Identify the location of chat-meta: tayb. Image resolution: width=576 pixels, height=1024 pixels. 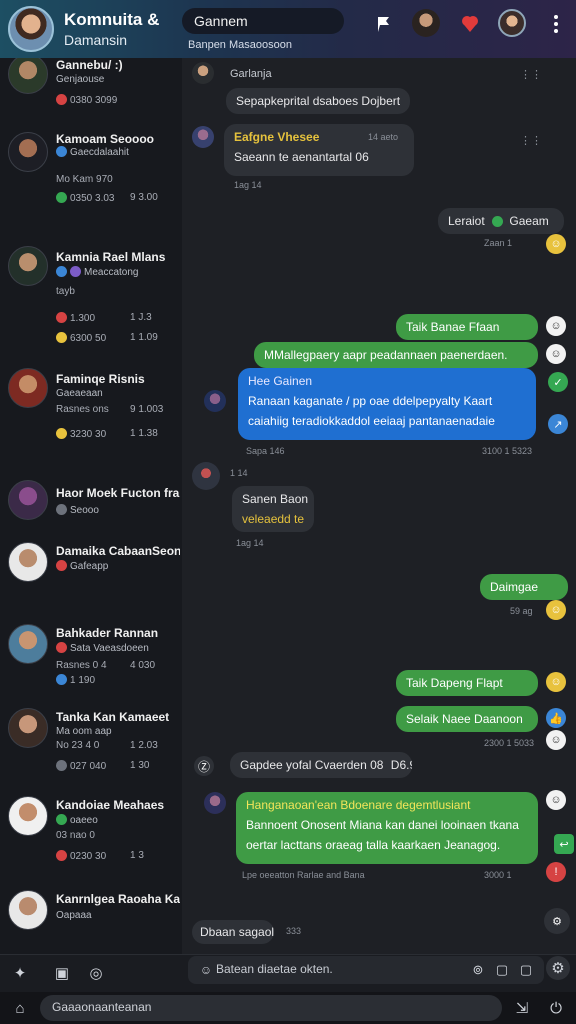
(65, 291).